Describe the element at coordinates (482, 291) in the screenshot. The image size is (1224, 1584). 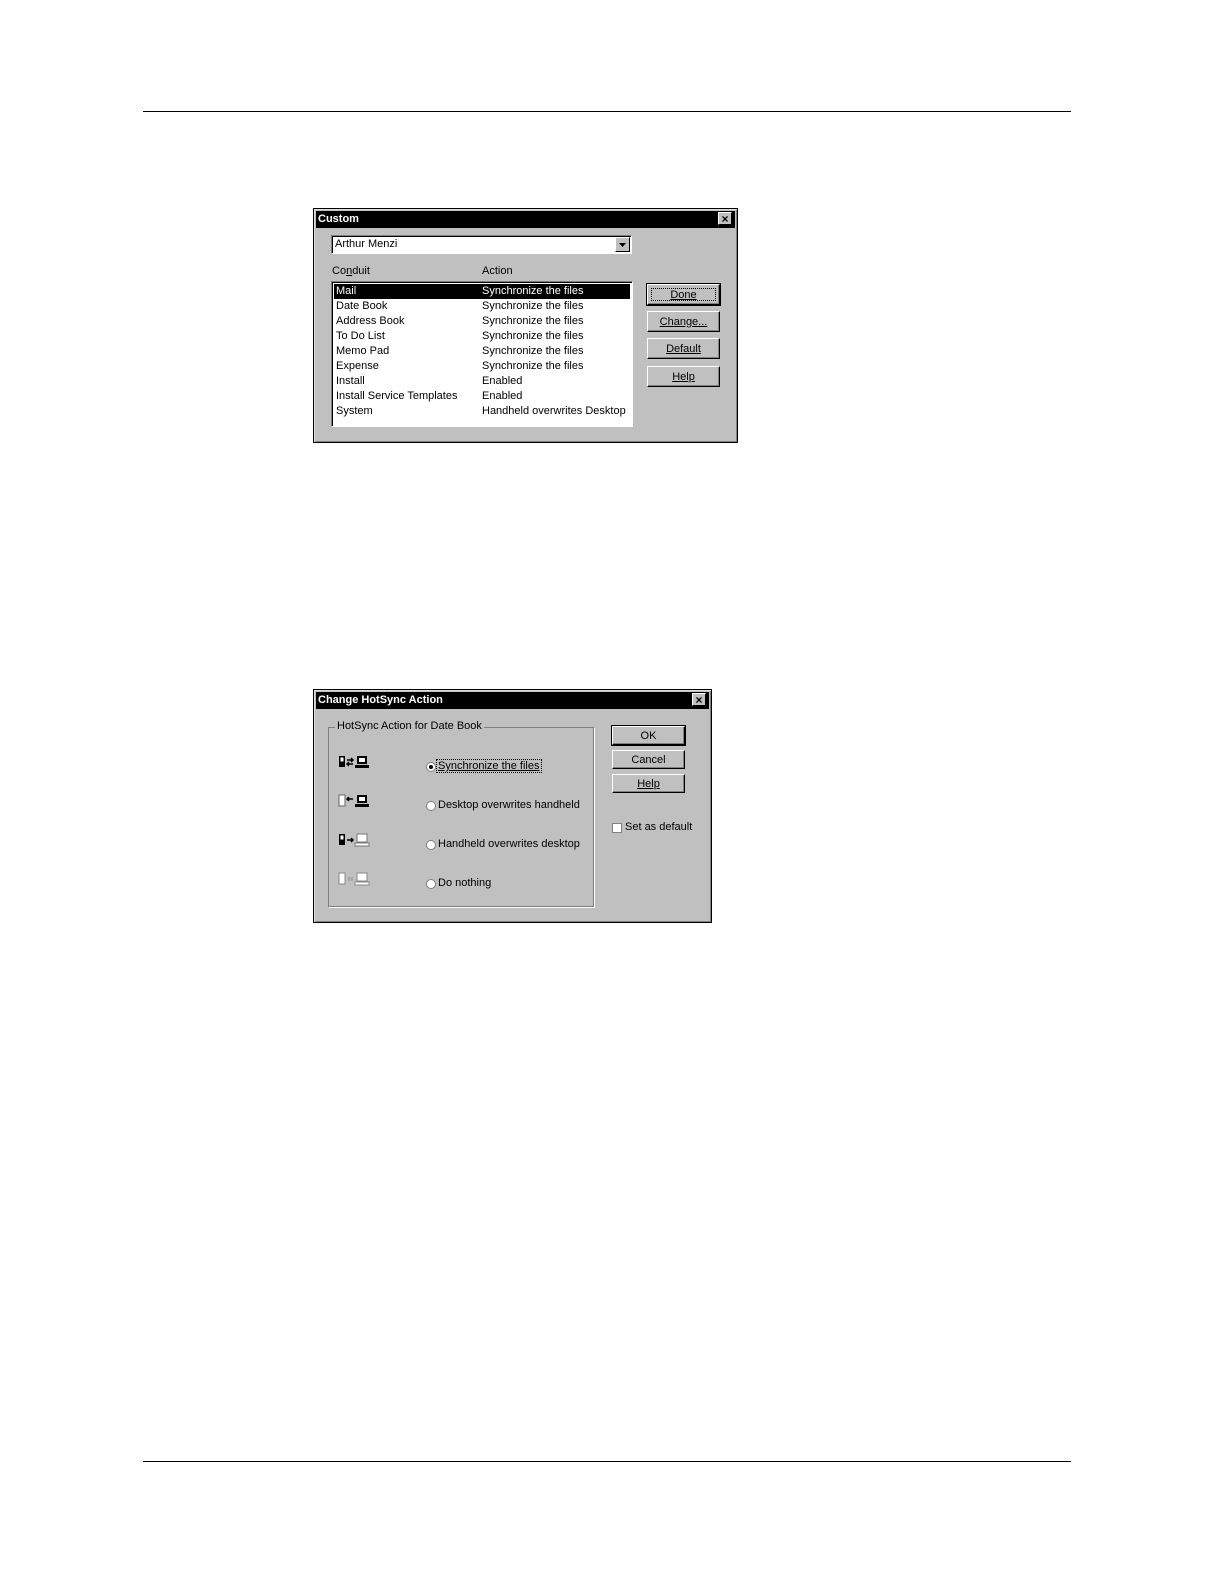
I see `table-row: Mail Synchronize the files` at that location.